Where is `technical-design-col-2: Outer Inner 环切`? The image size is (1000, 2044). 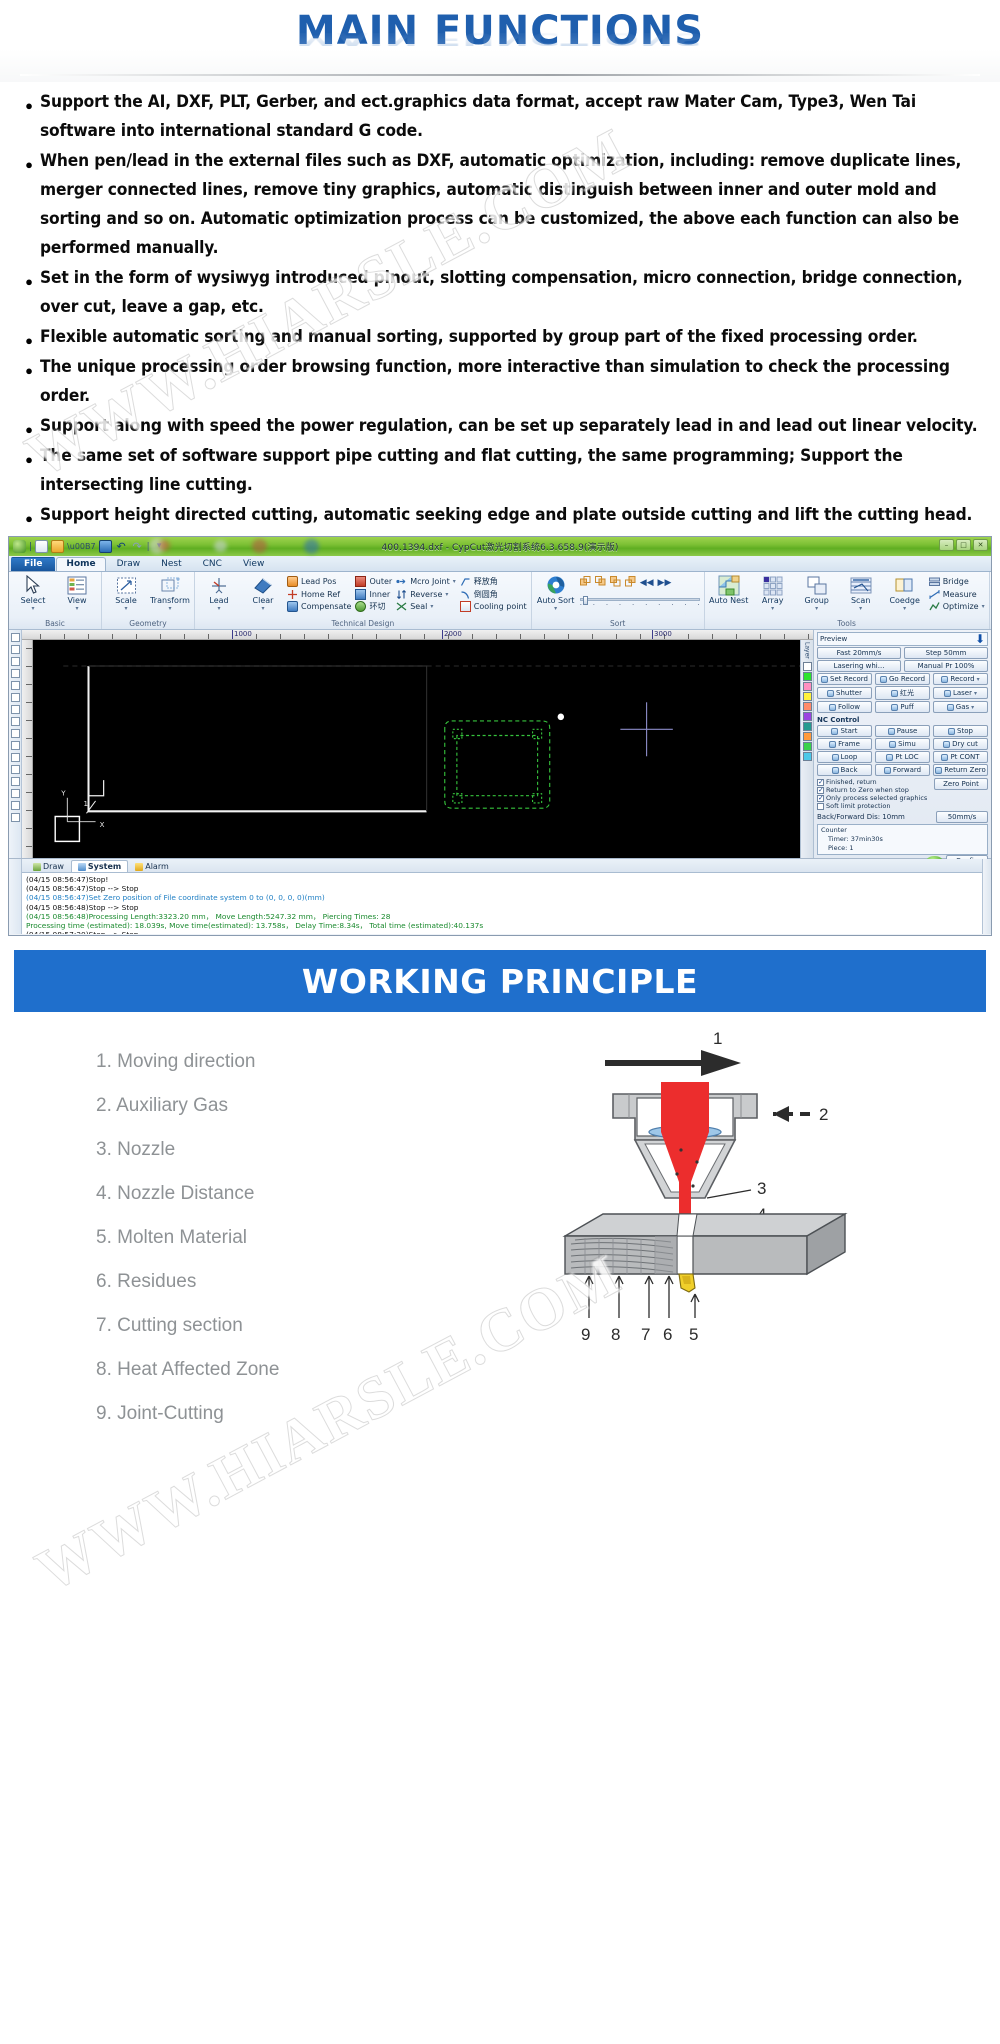 technical-design-col-2: Outer Inner 环切 is located at coordinates (373, 593).